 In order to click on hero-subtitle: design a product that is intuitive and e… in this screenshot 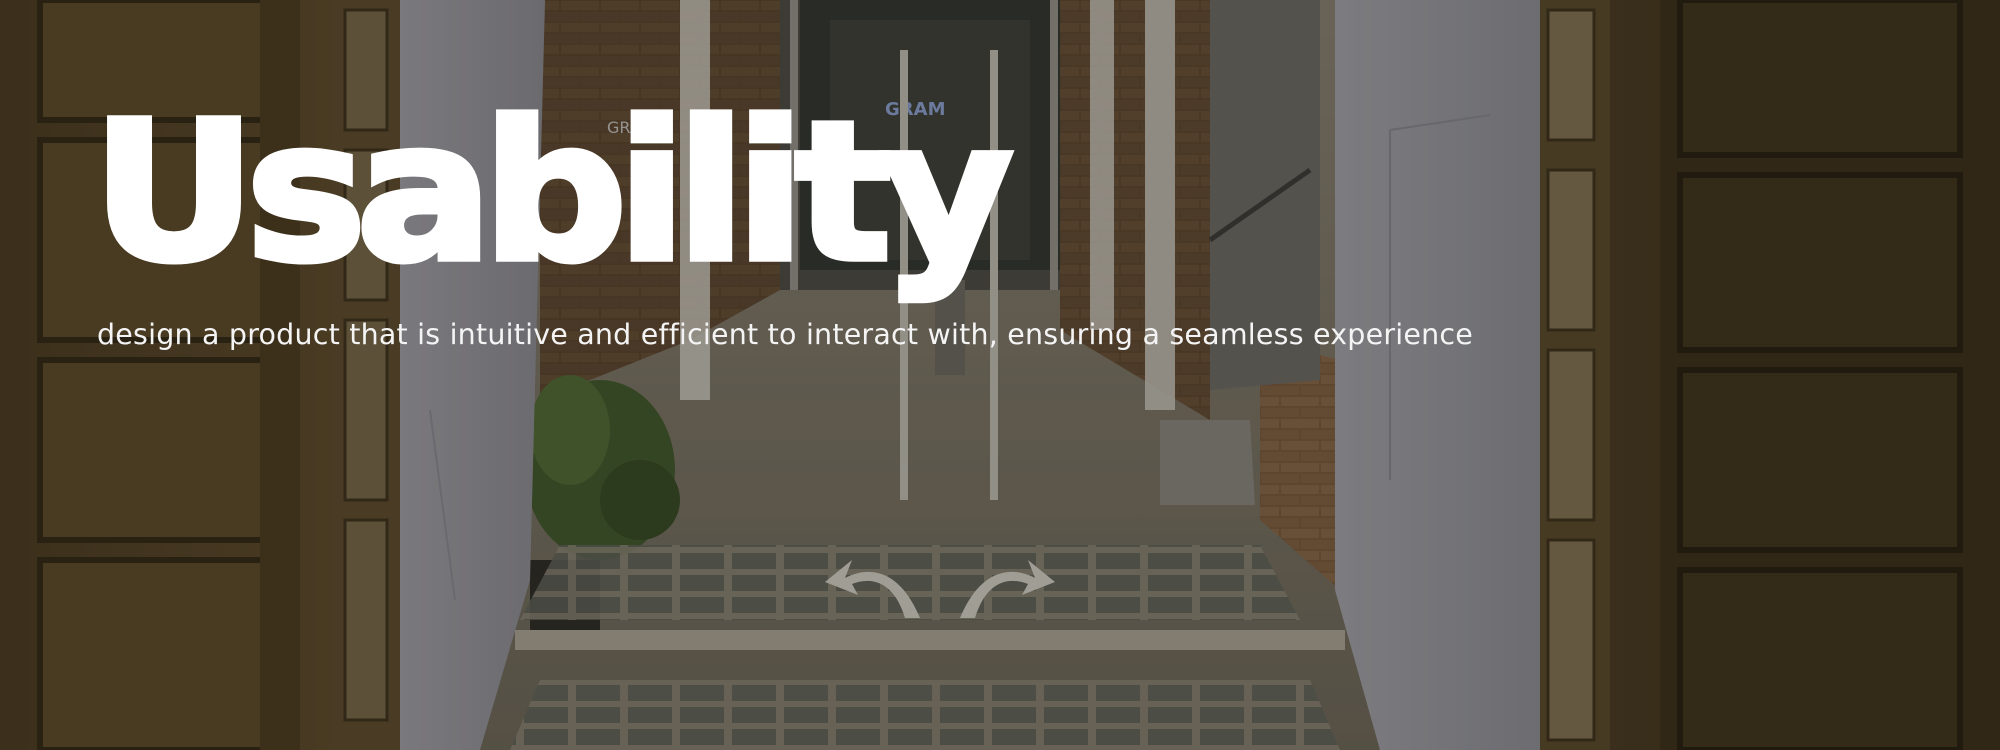, I will do `click(785, 334)`.